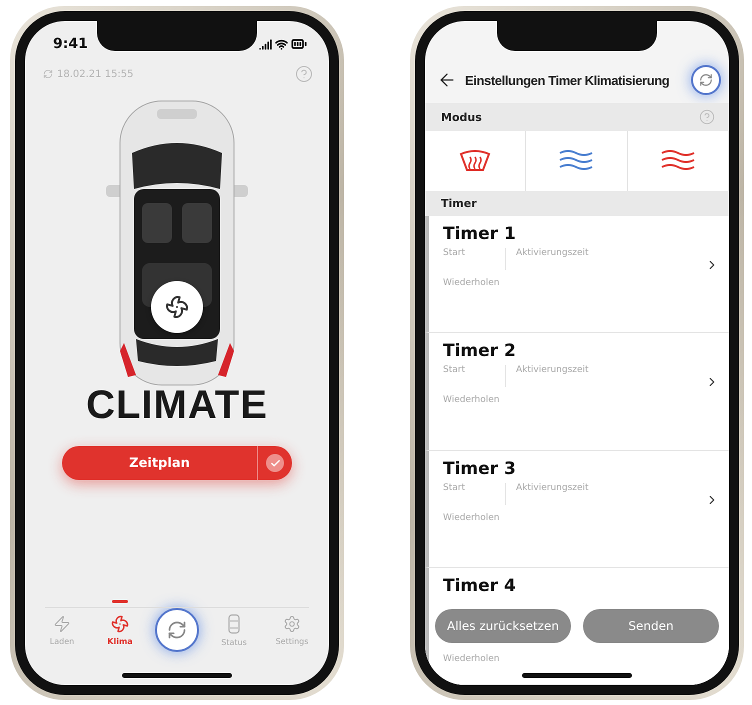 Image resolution: width=752 pixels, height=705 pixels. I want to click on car-icon, so click(234, 624).